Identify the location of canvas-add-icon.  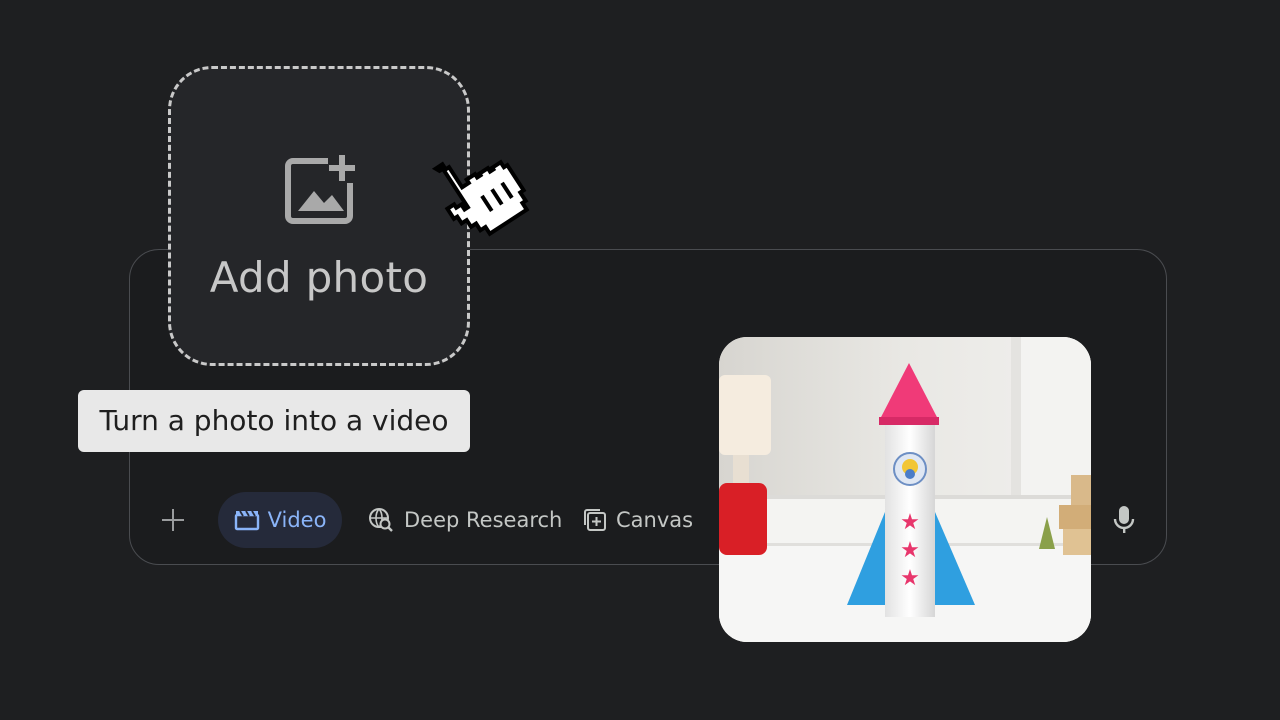
(595, 520).